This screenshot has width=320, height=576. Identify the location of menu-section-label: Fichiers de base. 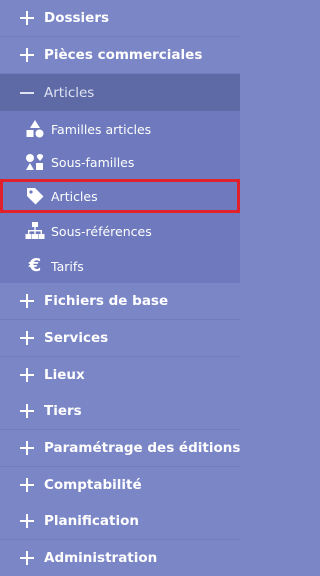
(106, 301).